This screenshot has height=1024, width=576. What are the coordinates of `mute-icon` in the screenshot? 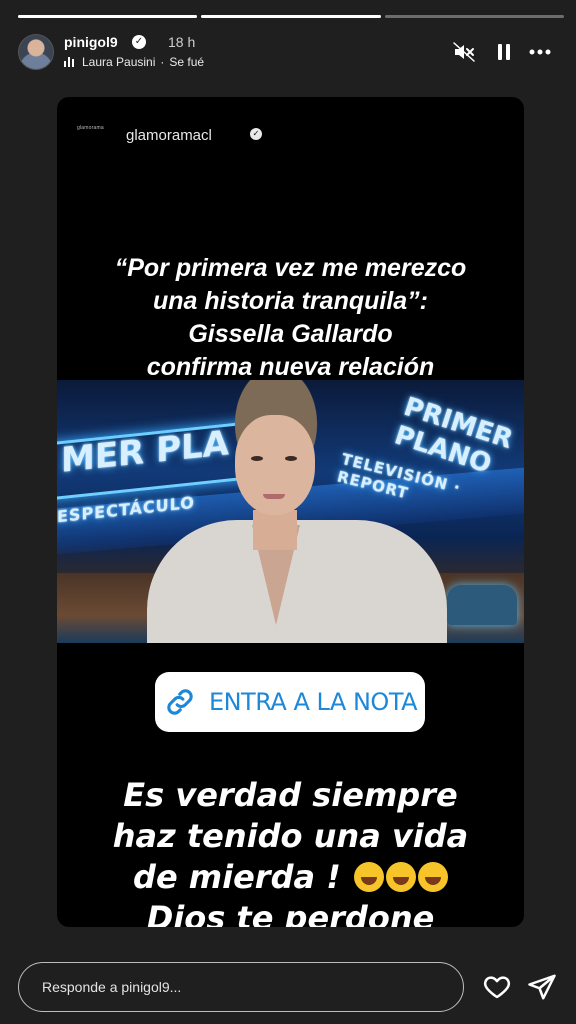 It's located at (464, 52).